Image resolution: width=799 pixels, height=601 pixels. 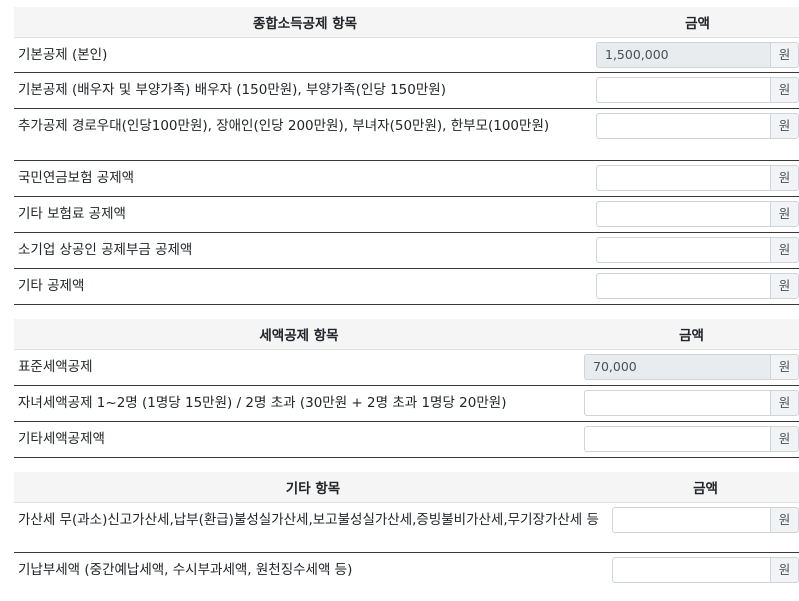 I want to click on row-label: 기타 보험료 공제액, so click(x=72, y=214).